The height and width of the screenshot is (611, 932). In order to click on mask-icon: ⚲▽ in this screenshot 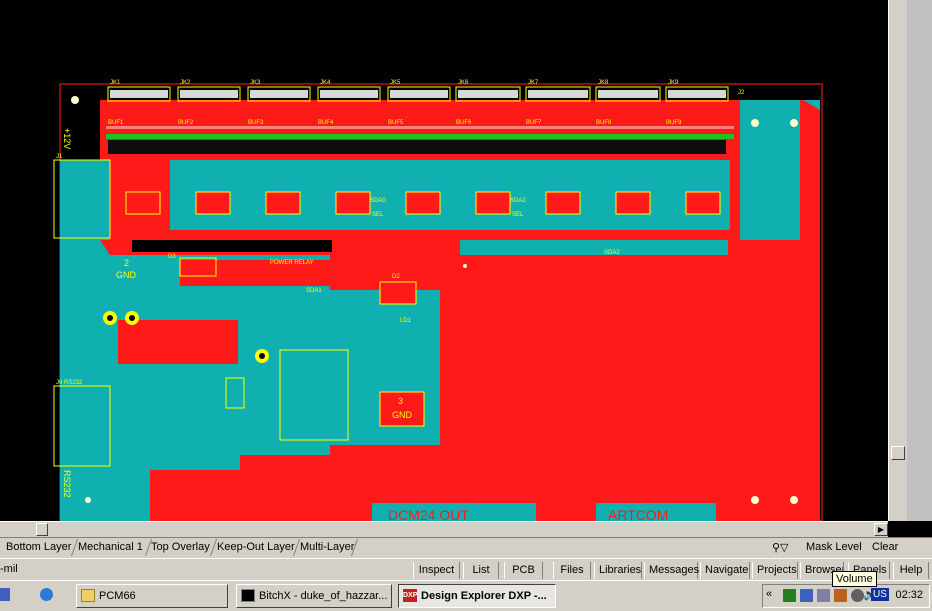, I will do `click(780, 547)`.